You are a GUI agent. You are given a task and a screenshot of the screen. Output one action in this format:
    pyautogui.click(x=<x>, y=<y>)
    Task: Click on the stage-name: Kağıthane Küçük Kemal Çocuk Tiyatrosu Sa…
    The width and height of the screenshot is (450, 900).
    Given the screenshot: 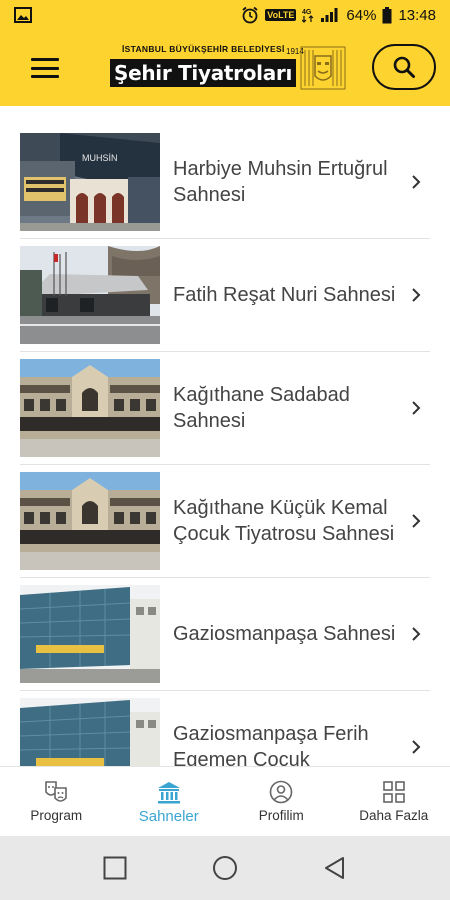 What is the action you would take?
    pyautogui.click(x=284, y=521)
    